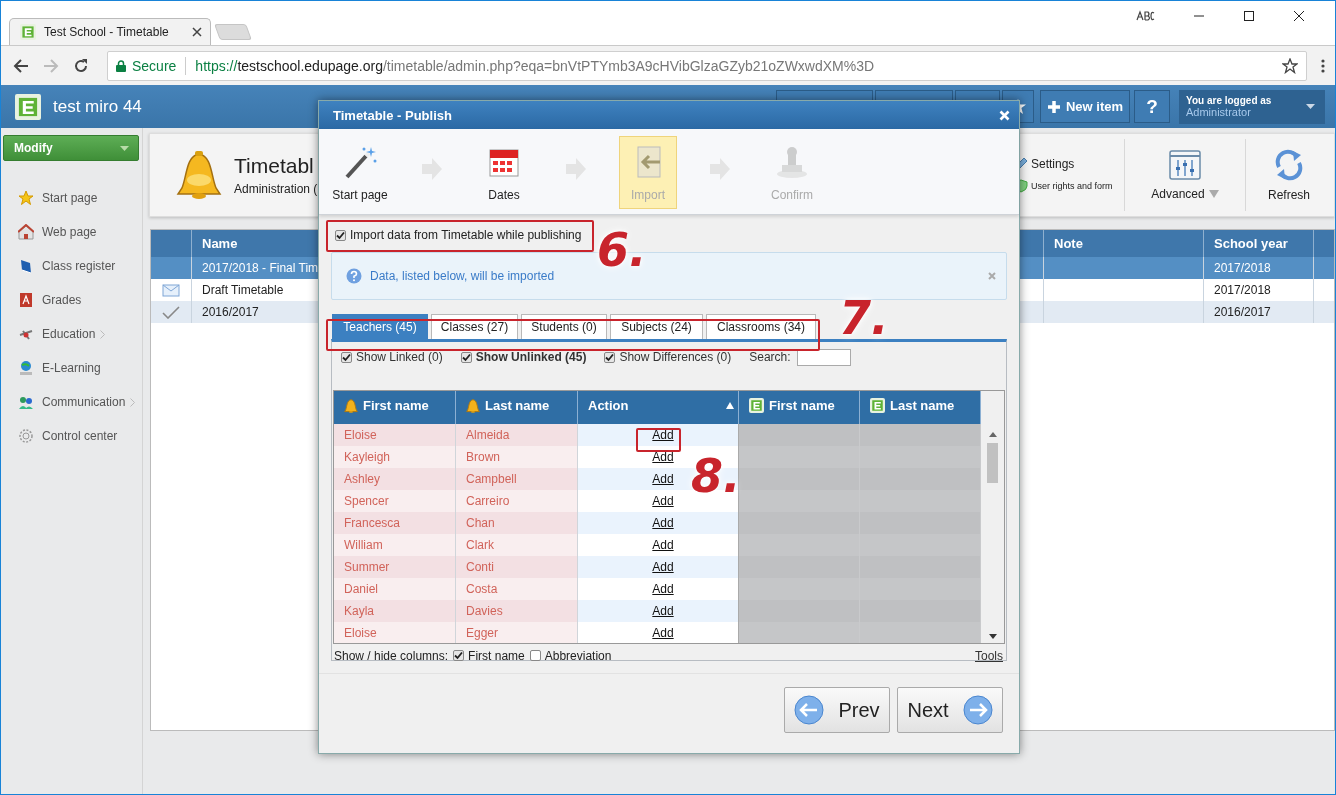 Image resolution: width=1336 pixels, height=795 pixels. What do you see at coordinates (504, 172) in the screenshot?
I see `wizard-step: Dates` at bounding box center [504, 172].